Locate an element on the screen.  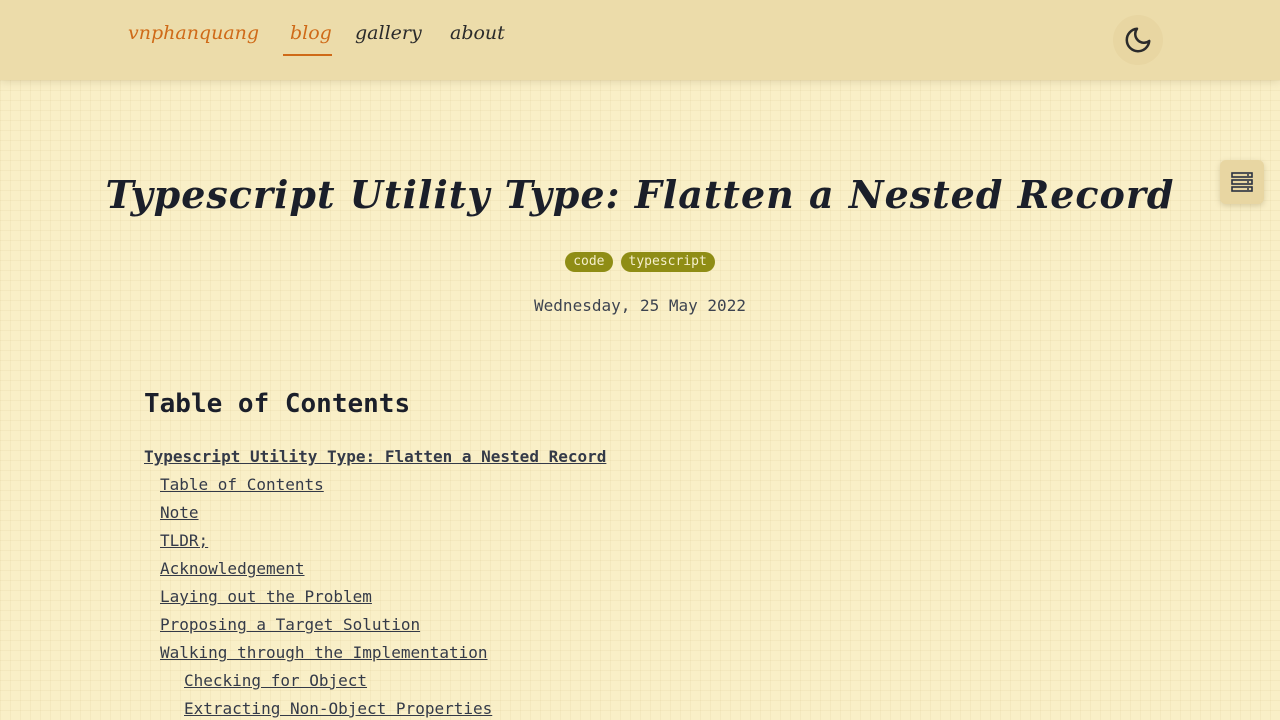
toc-link: Walking through the Implementation is located at coordinates (324, 652).